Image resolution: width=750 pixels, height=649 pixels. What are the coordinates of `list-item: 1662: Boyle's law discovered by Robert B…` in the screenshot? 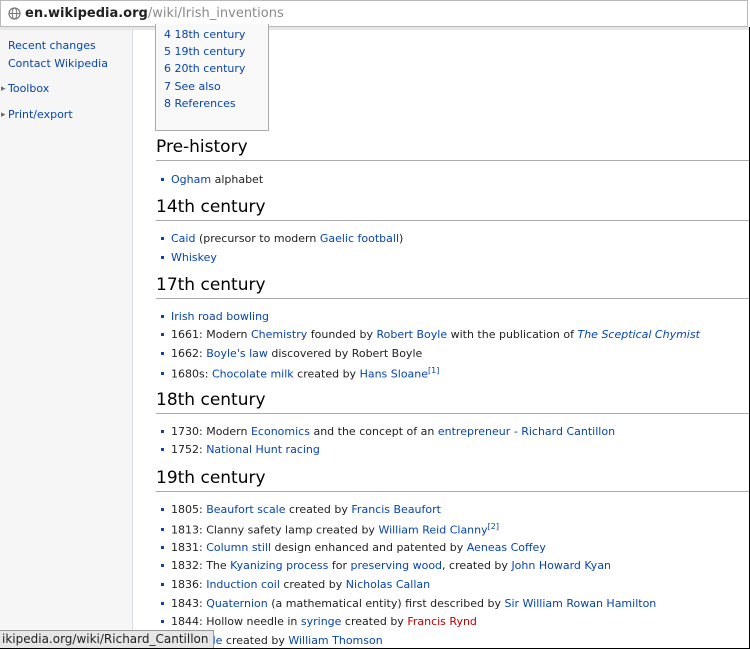 It's located at (291, 353).